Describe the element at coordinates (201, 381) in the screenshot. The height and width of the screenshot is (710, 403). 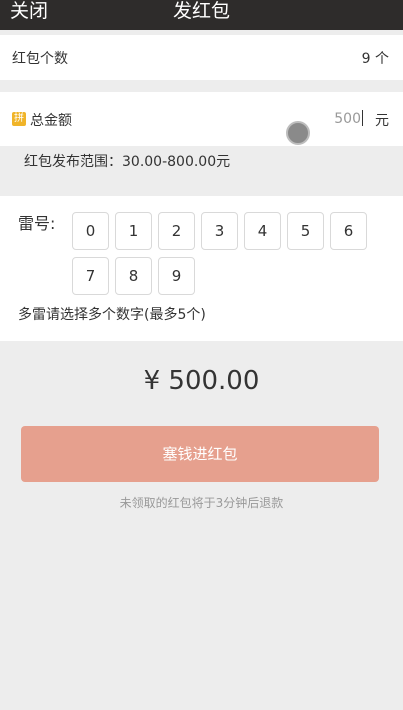
I see `total-amount-display: ¥ 500.00` at that location.